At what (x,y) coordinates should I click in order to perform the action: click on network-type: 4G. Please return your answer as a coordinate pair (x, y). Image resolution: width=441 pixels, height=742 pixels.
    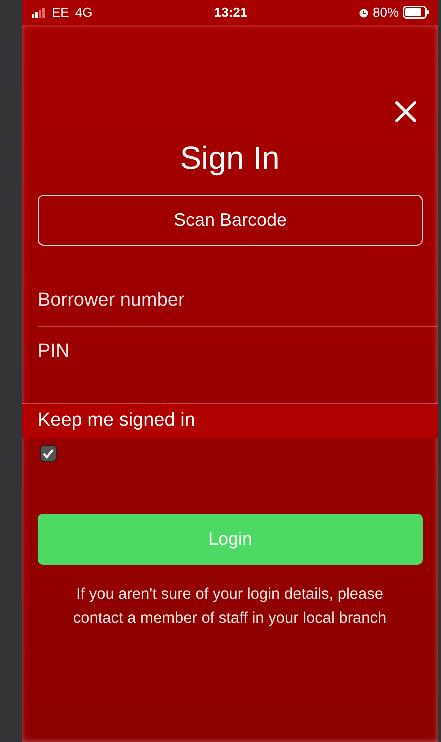
    Looking at the image, I should click on (84, 12).